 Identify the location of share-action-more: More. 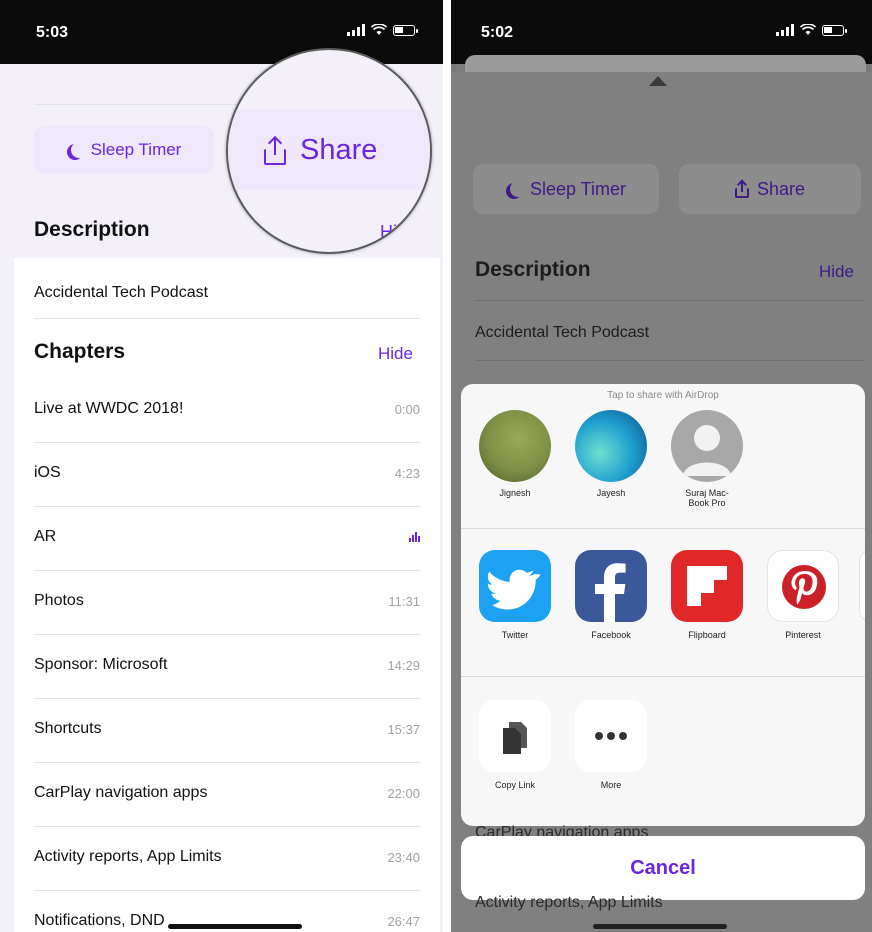
(611, 745).